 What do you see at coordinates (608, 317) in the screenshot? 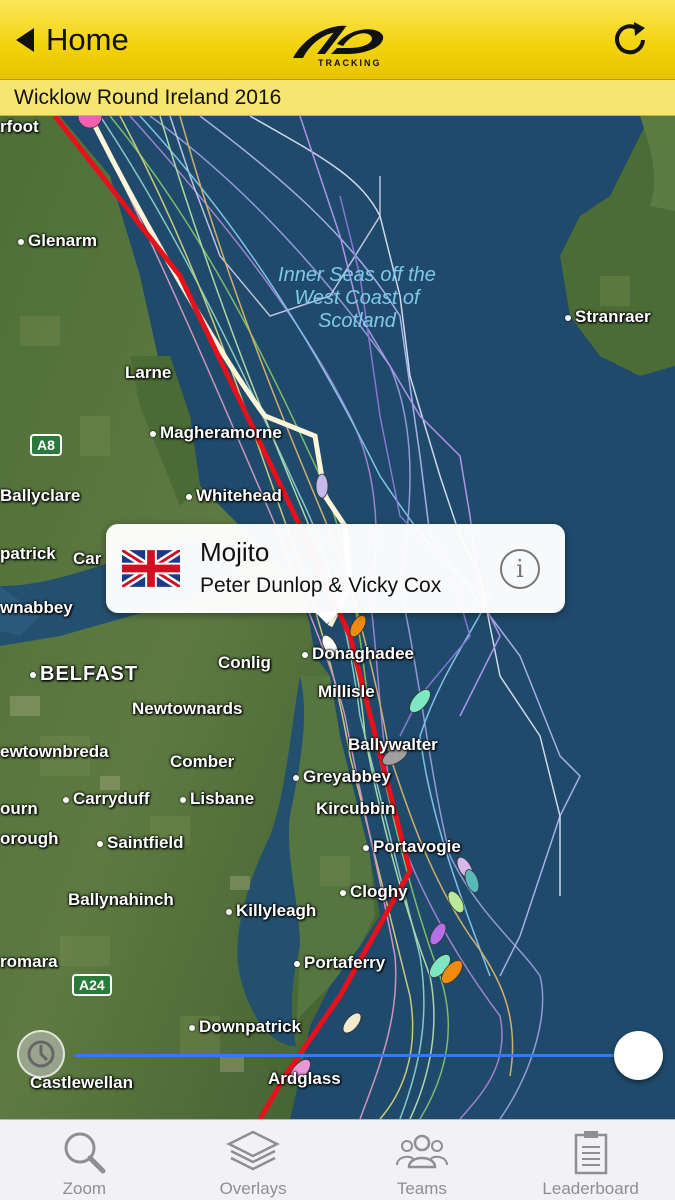
I see `place-label: Stranraer` at bounding box center [608, 317].